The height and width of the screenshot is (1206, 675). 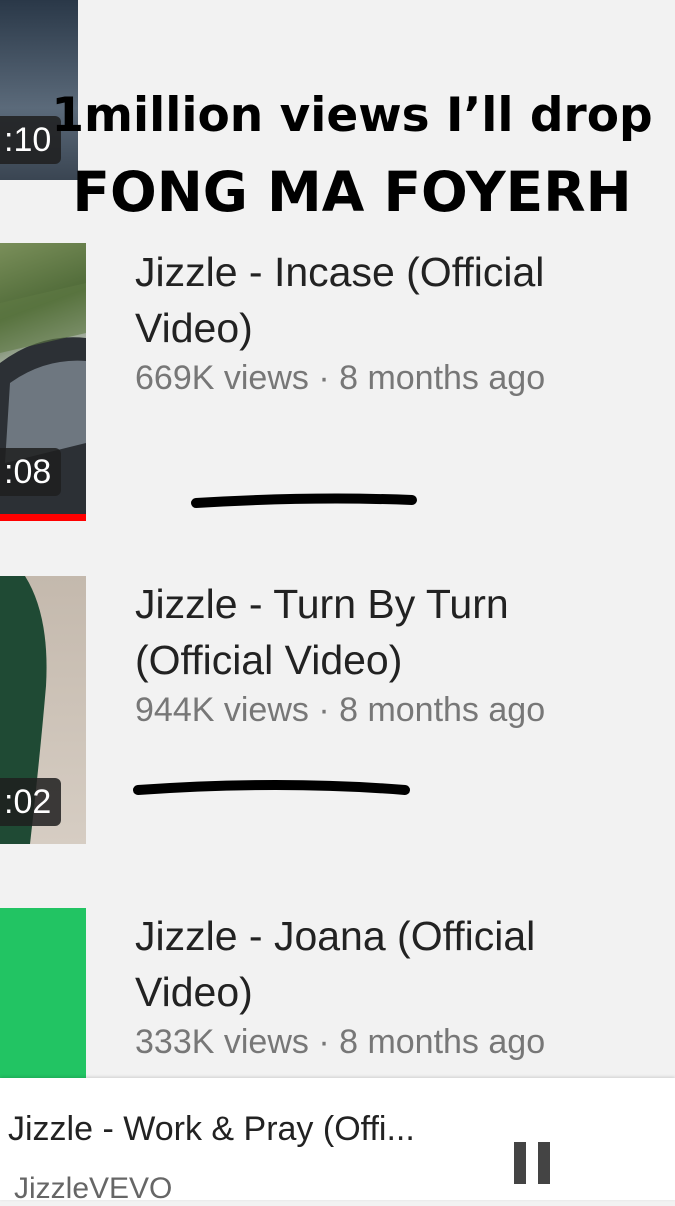 I want to click on mini-player-channel: JizzleVEVO, so click(x=93, y=1188).